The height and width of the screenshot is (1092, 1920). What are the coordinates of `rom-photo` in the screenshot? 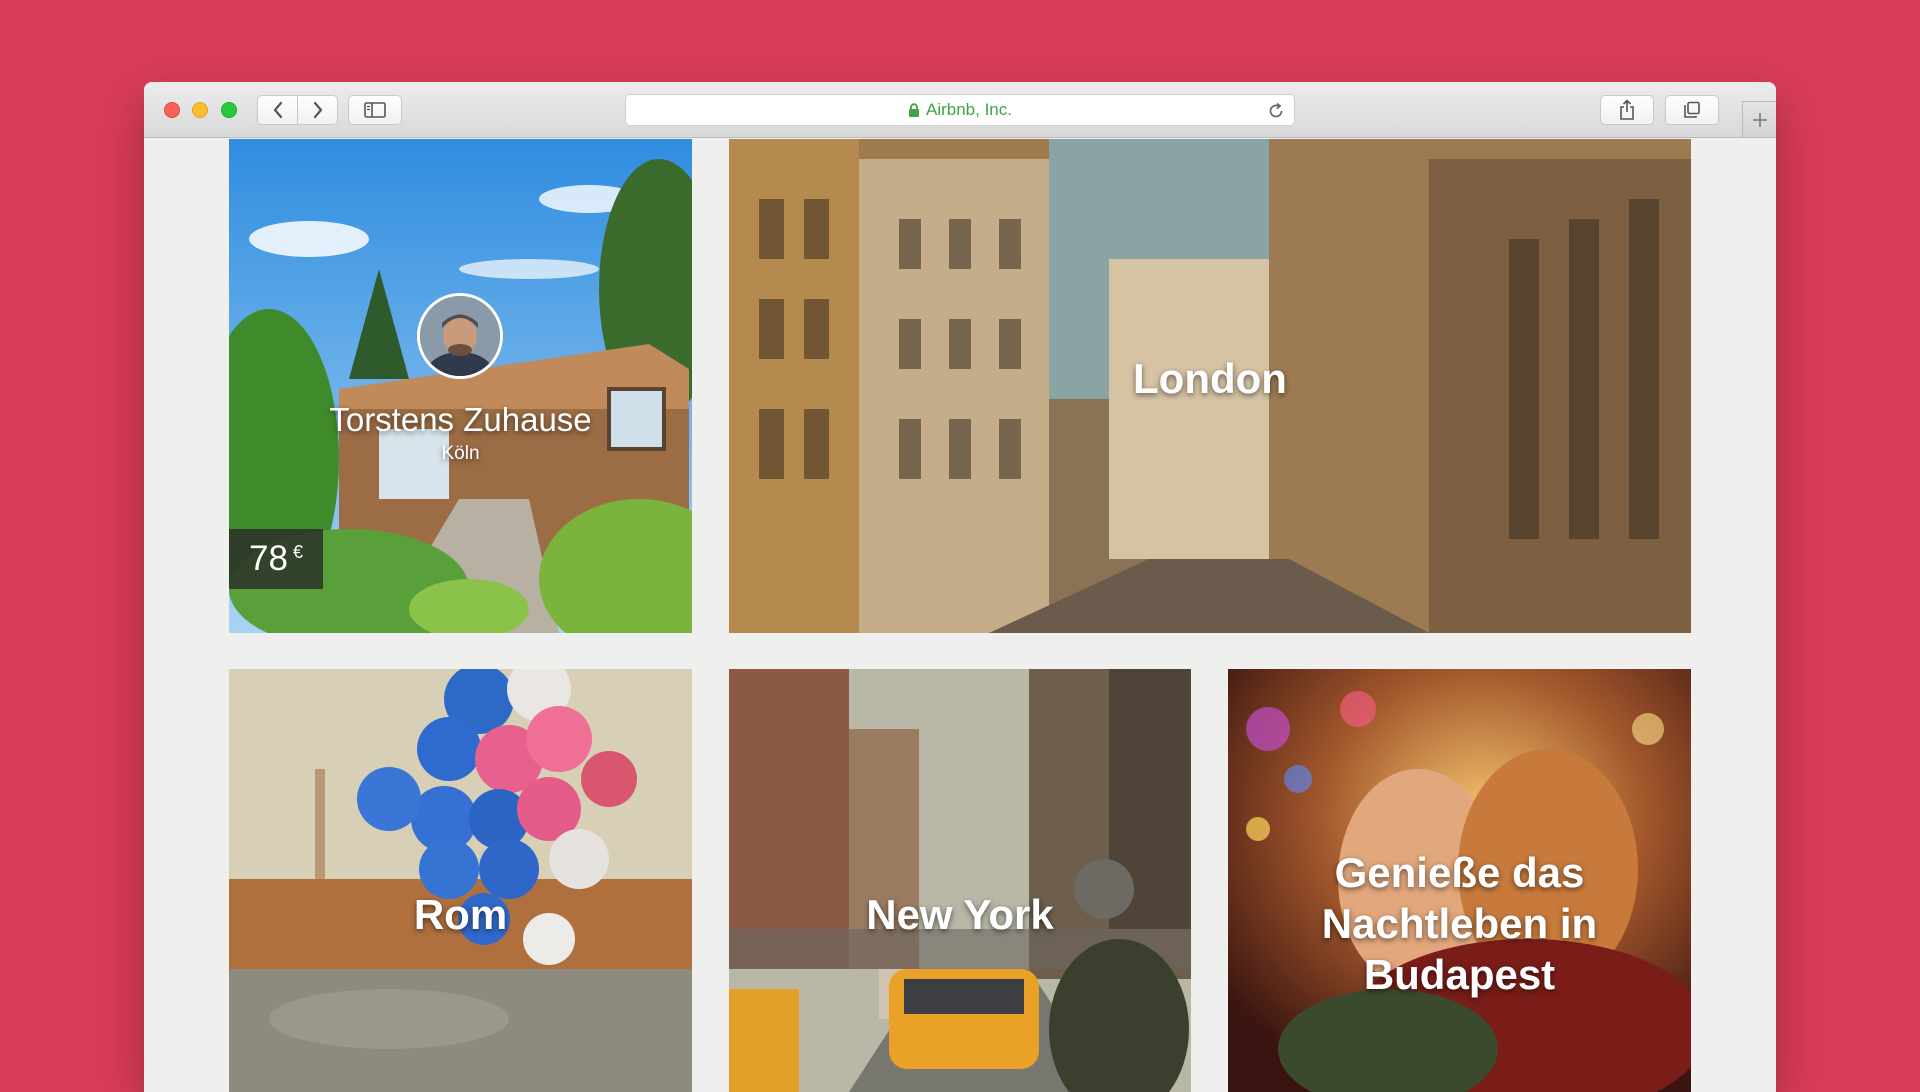 It's located at (460, 880).